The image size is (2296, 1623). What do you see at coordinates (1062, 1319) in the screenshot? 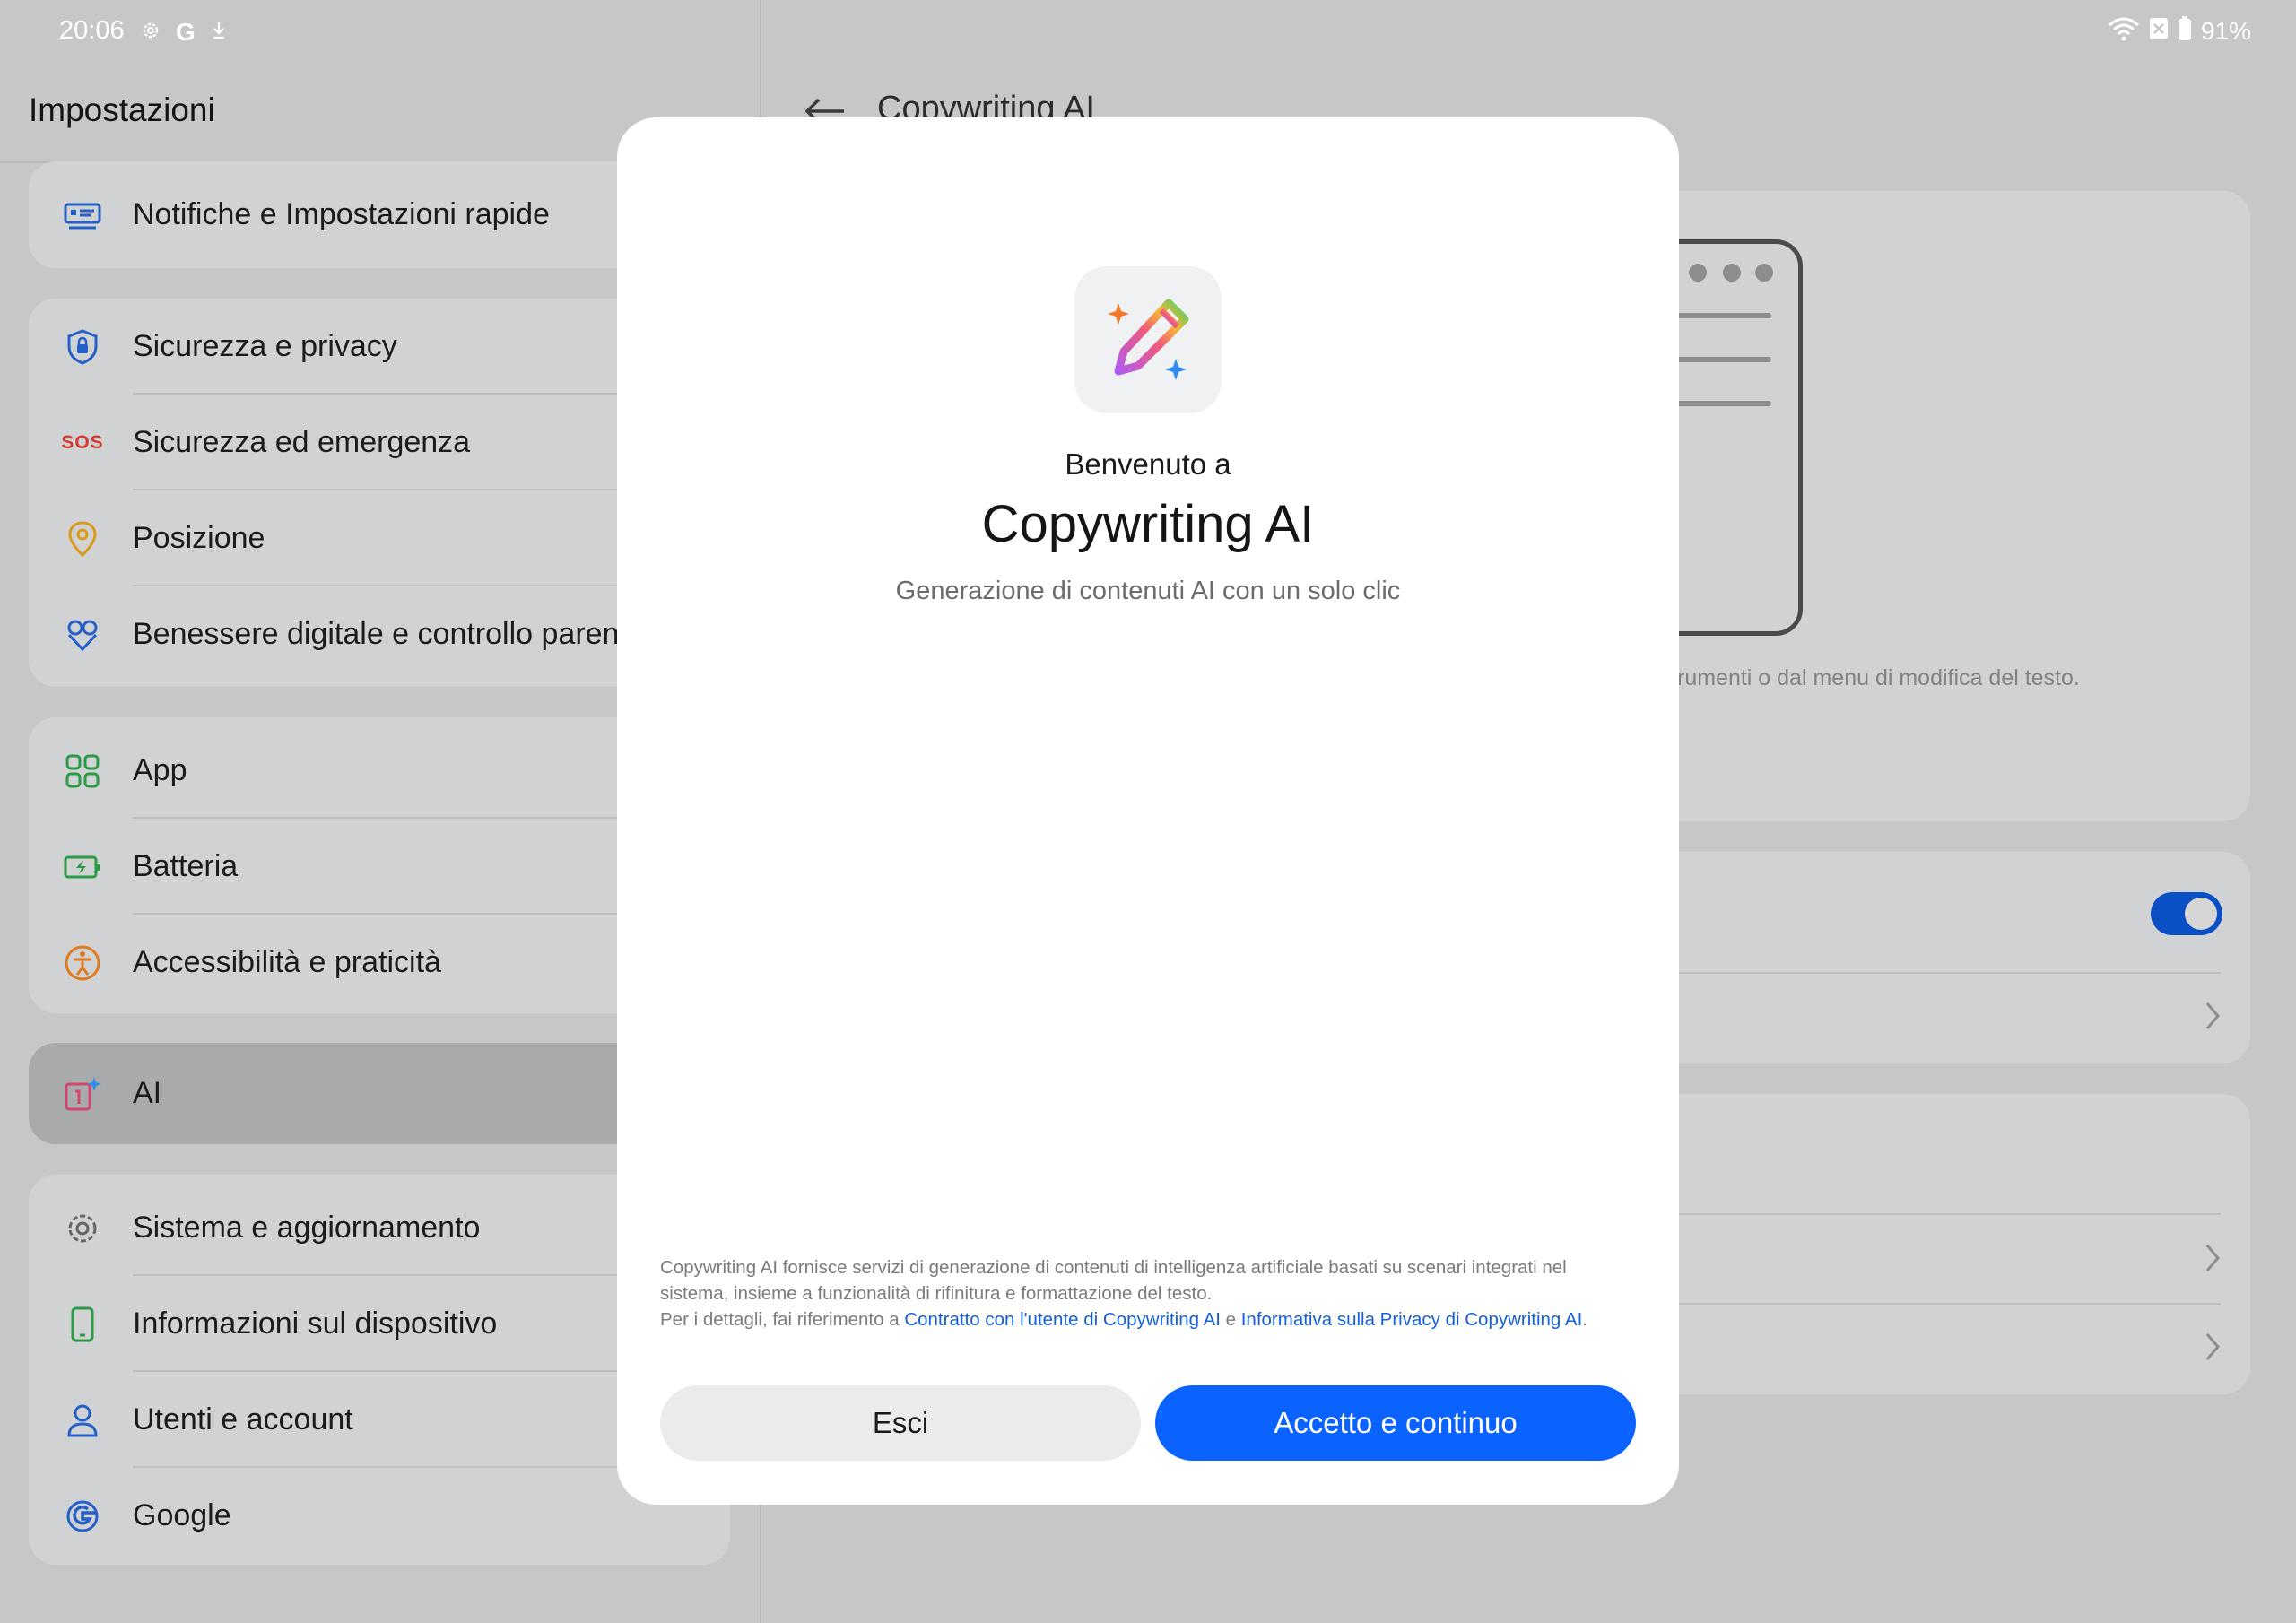
I see `user-agreement-link: Contratto con l'utente di Copywriting AI` at bounding box center [1062, 1319].